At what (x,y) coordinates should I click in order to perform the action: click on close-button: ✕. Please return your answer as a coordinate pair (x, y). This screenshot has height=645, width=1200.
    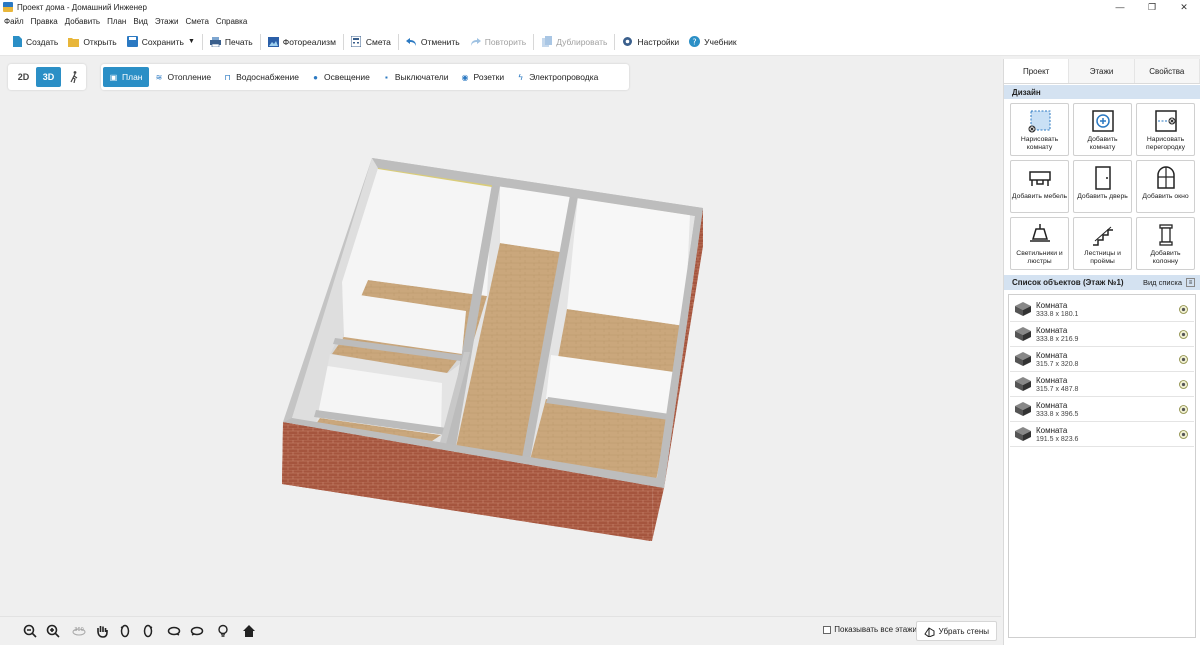
    Looking at the image, I should click on (1184, 7).